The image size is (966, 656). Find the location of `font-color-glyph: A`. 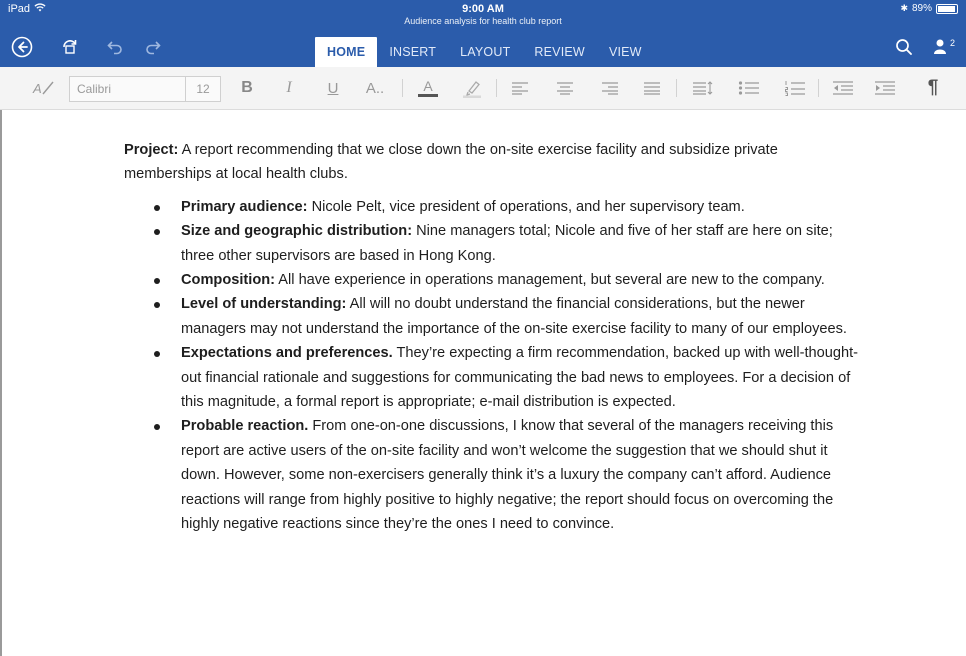

font-color-glyph: A is located at coordinates (428, 86).